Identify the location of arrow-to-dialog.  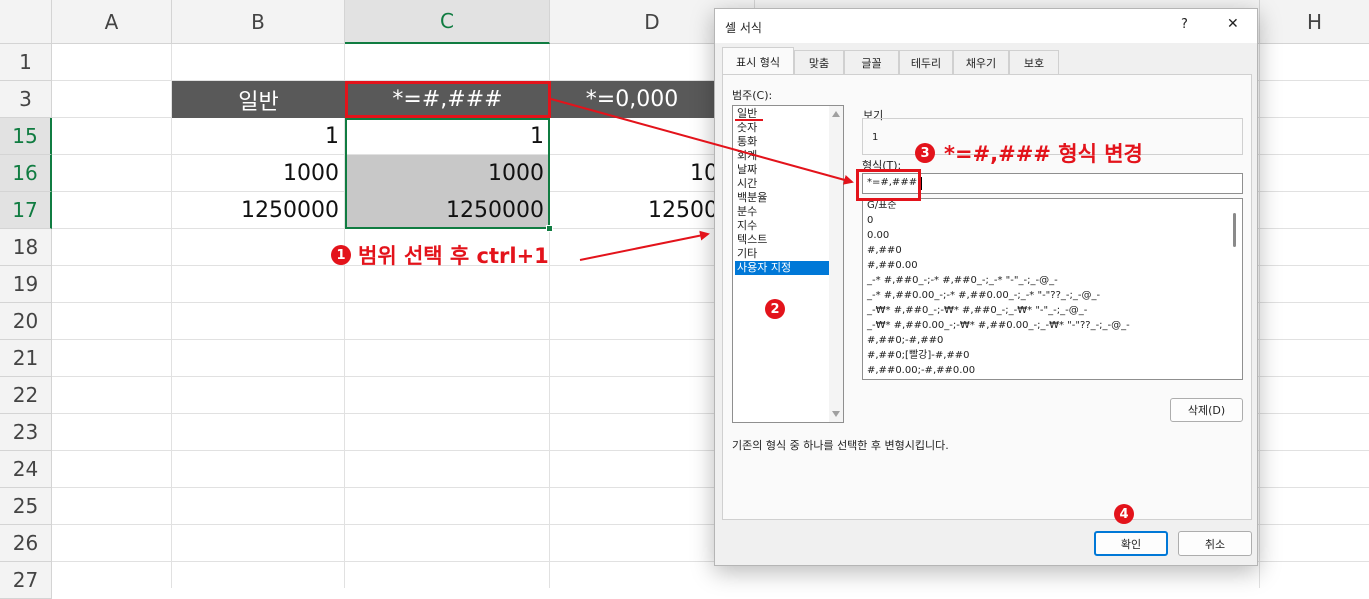
(644, 245).